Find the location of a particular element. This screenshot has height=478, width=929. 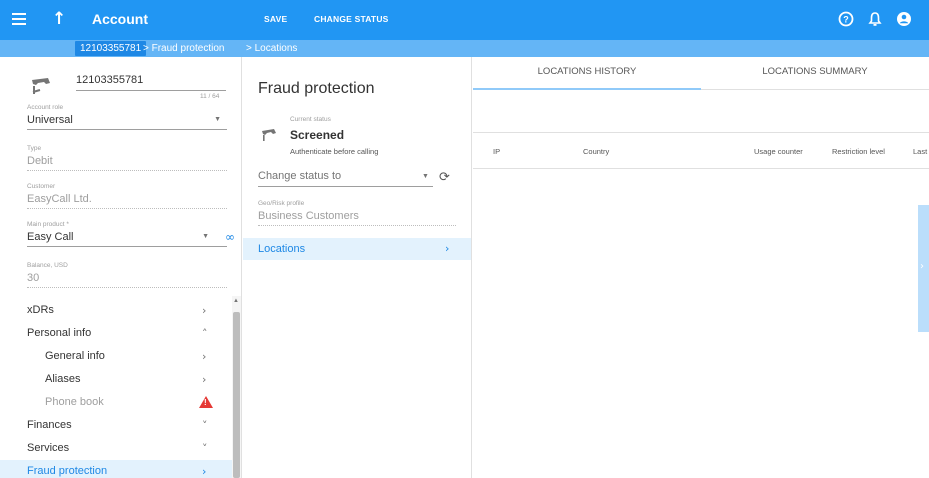

main-product-select: Easy Call is located at coordinates (127, 239).